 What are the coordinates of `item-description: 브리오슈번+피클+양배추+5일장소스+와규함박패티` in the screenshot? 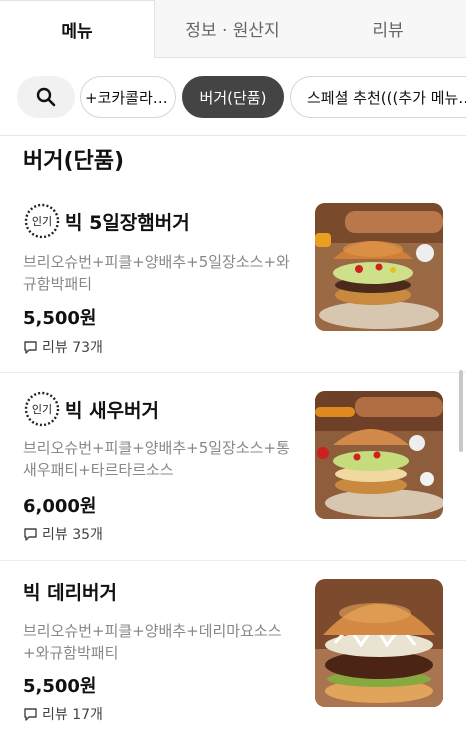 It's located at (156, 273).